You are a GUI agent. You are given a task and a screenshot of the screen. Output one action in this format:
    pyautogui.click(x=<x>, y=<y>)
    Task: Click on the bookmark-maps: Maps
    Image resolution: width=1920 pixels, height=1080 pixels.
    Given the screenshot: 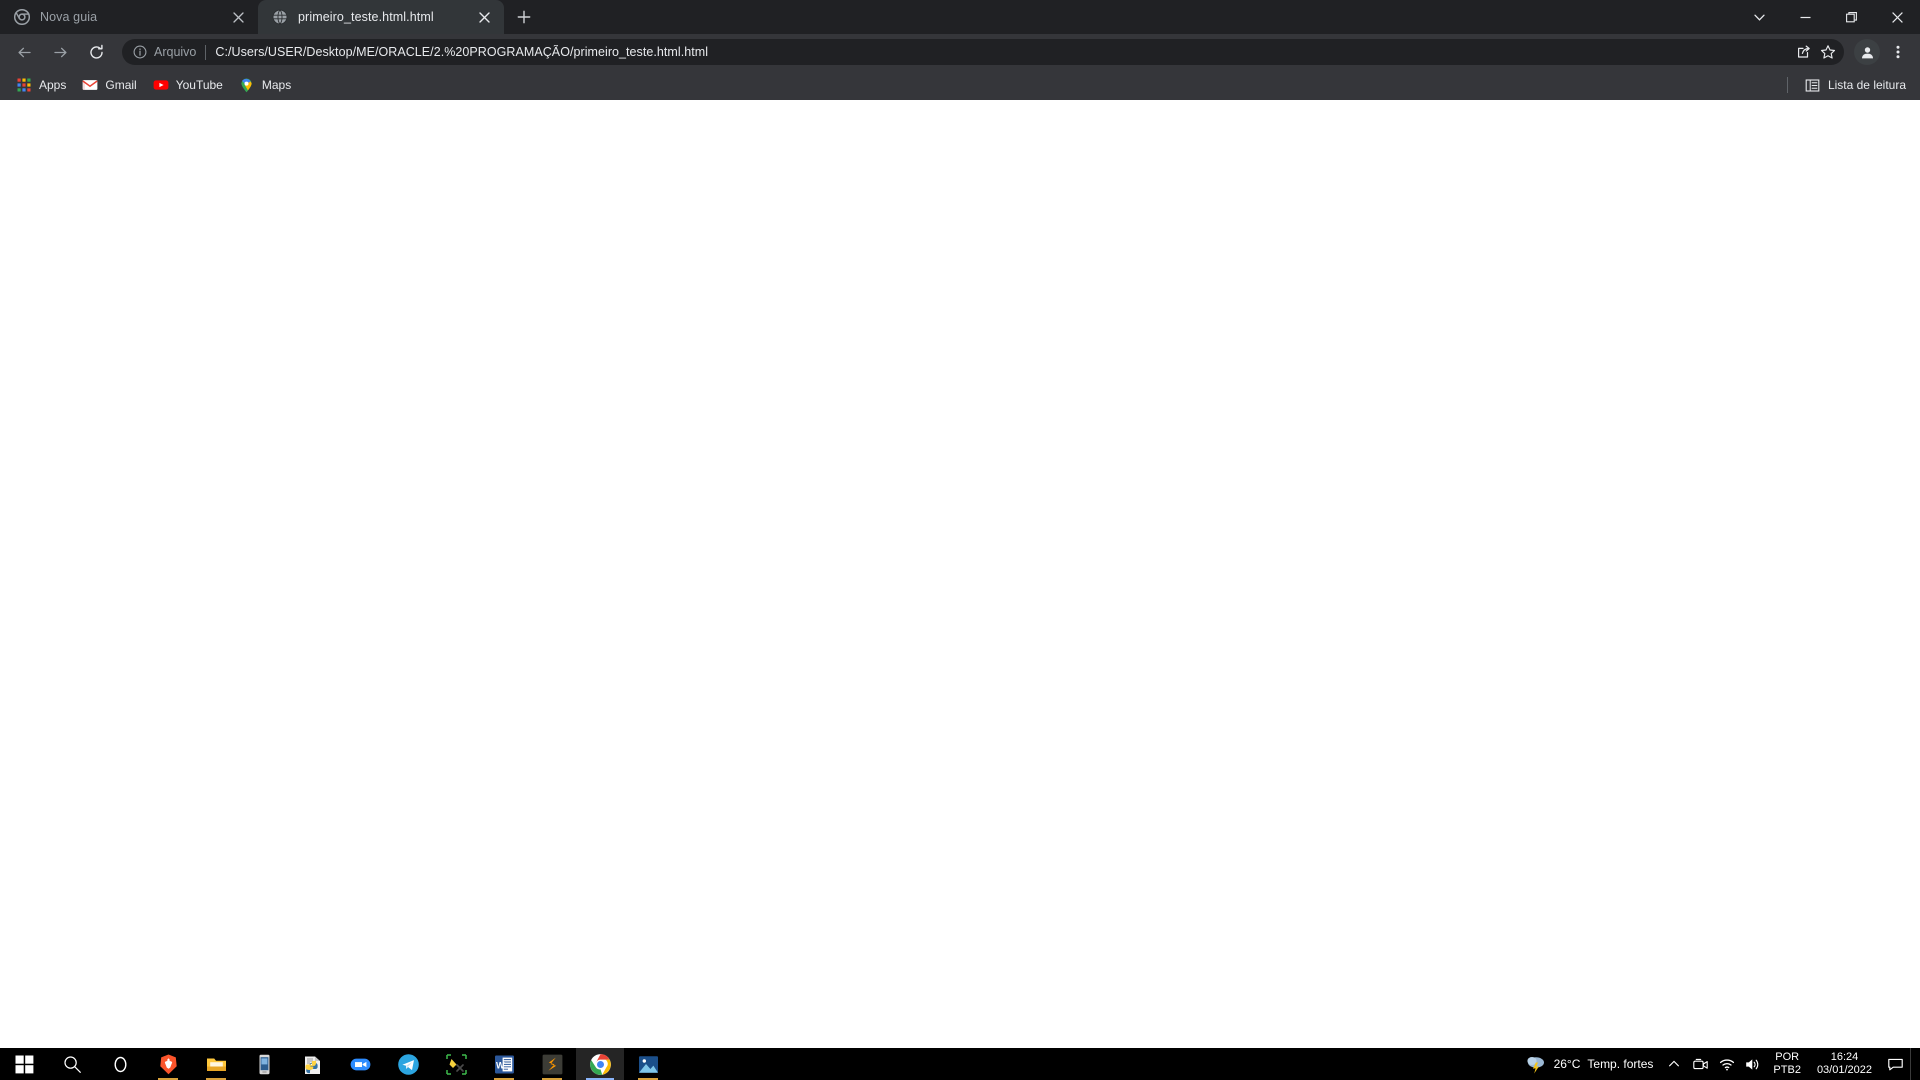 What is the action you would take?
    pyautogui.click(x=265, y=85)
    